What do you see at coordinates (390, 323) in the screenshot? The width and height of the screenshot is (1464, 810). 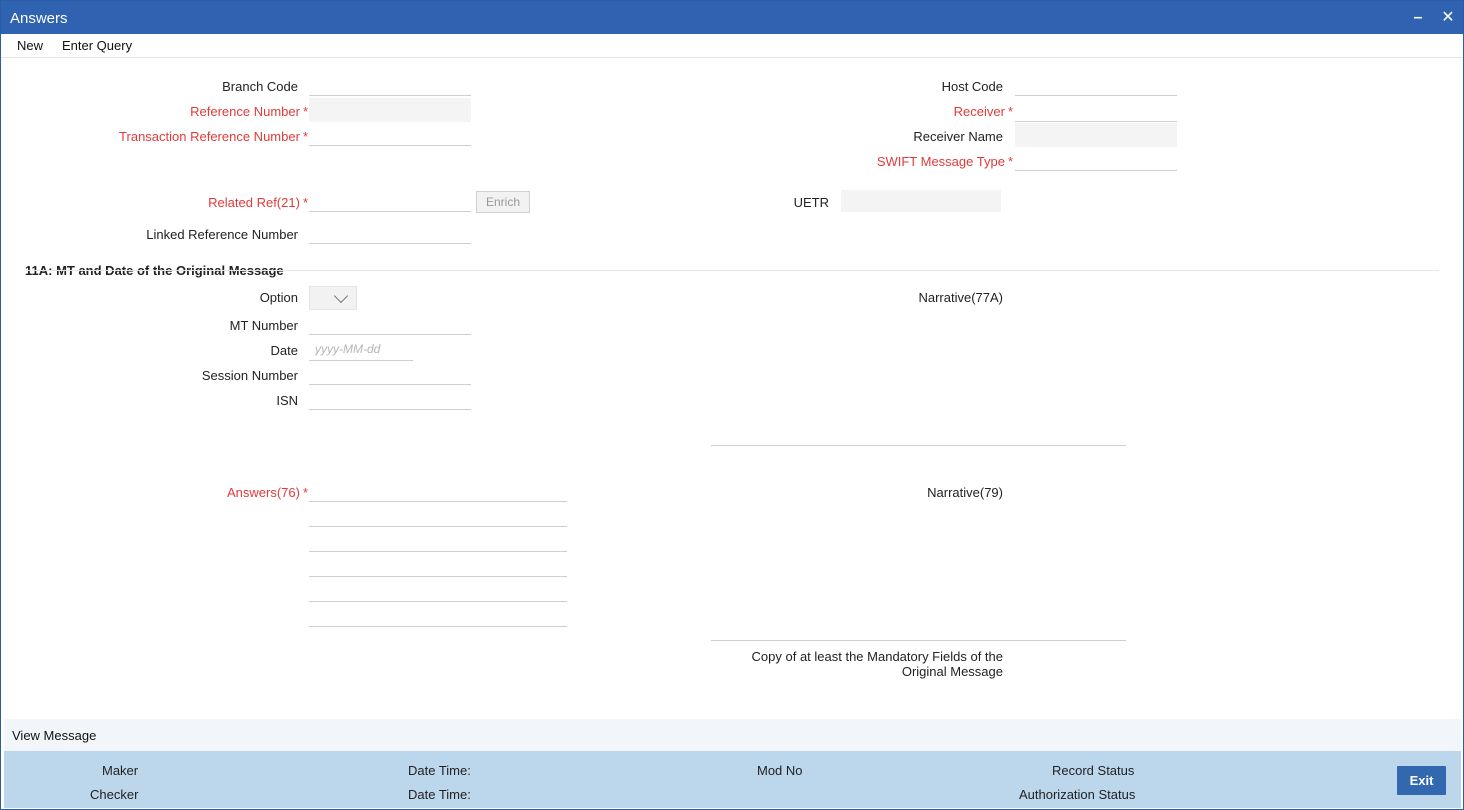 I see `mt-number-input` at bounding box center [390, 323].